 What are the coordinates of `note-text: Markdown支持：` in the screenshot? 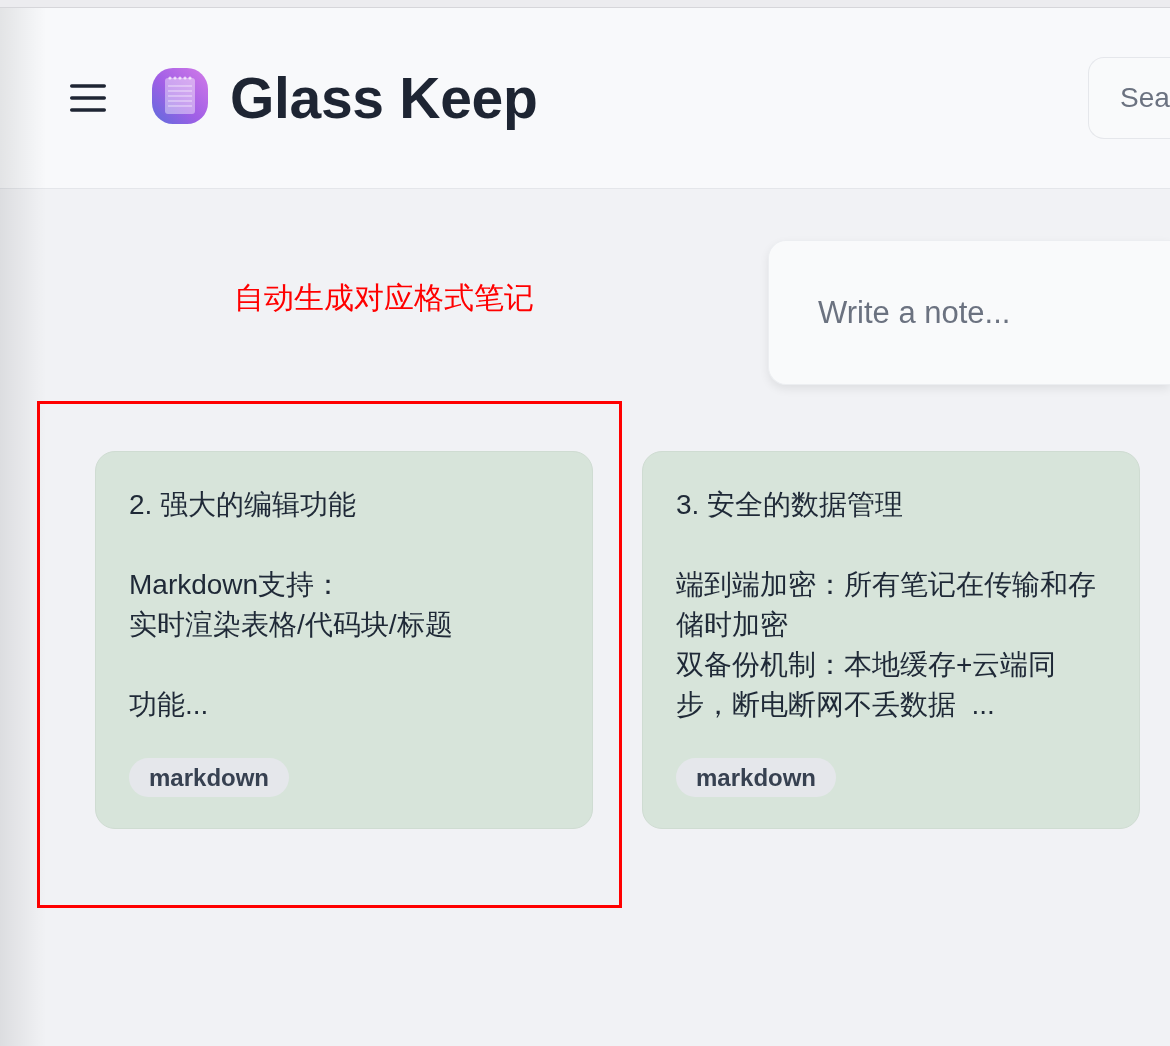 It's located at (236, 585).